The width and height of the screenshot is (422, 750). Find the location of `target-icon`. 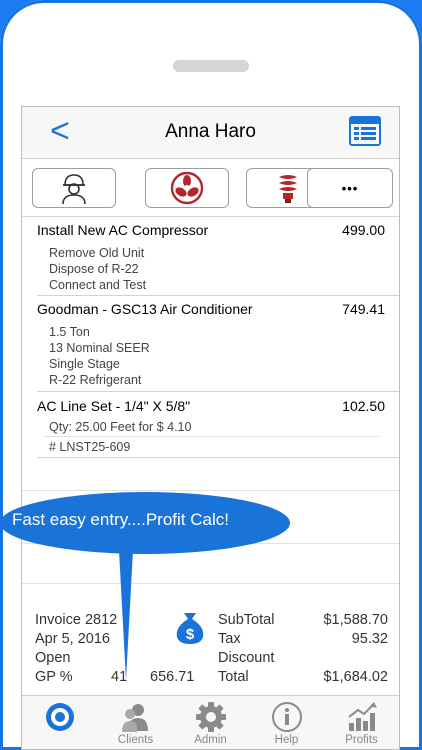

target-icon is located at coordinates (60, 717).